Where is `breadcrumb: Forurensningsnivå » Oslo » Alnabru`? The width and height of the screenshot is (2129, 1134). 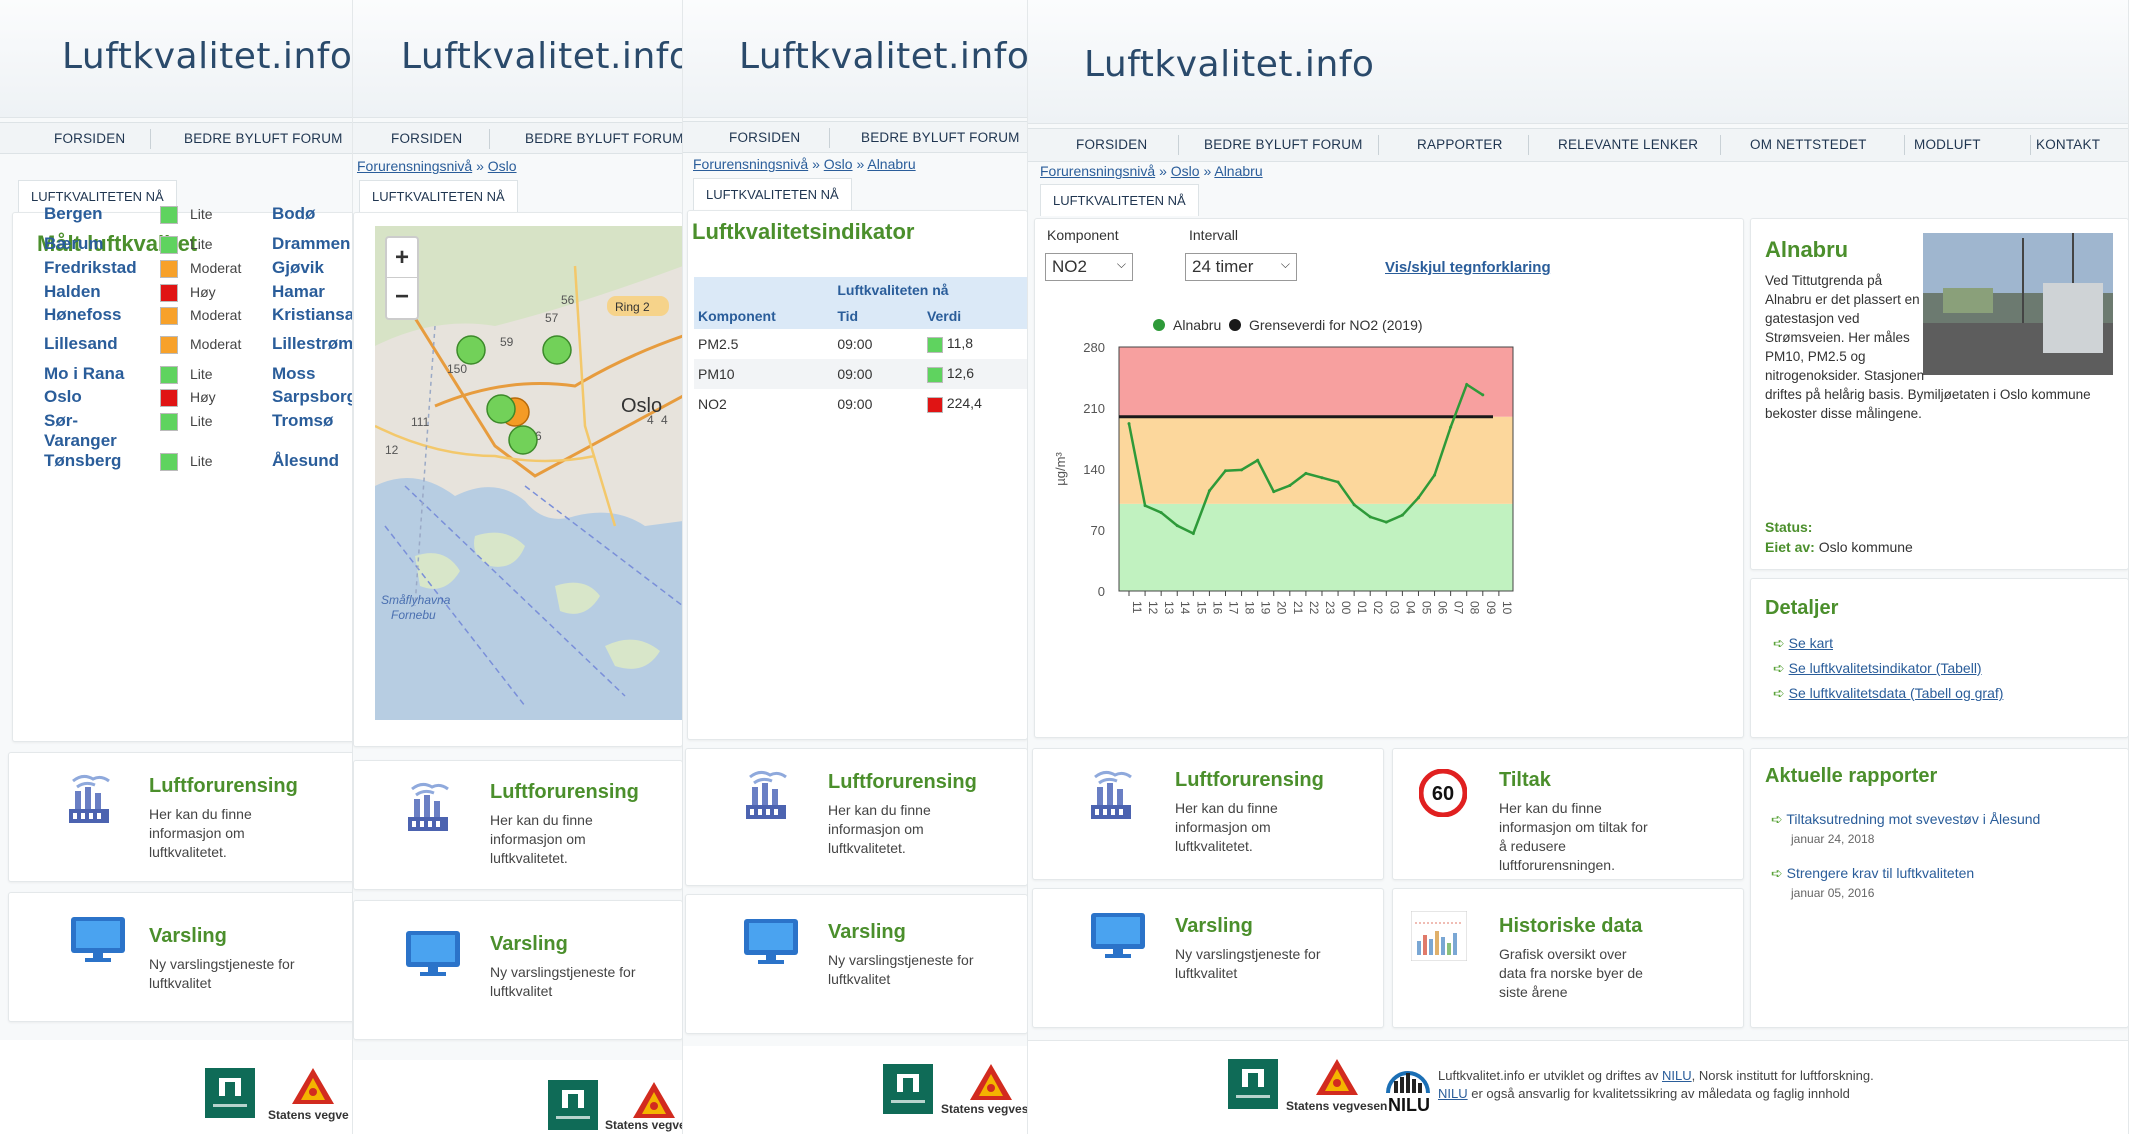
breadcrumb: Forurensningsnivå » Oslo » Alnabru is located at coordinates (1151, 171).